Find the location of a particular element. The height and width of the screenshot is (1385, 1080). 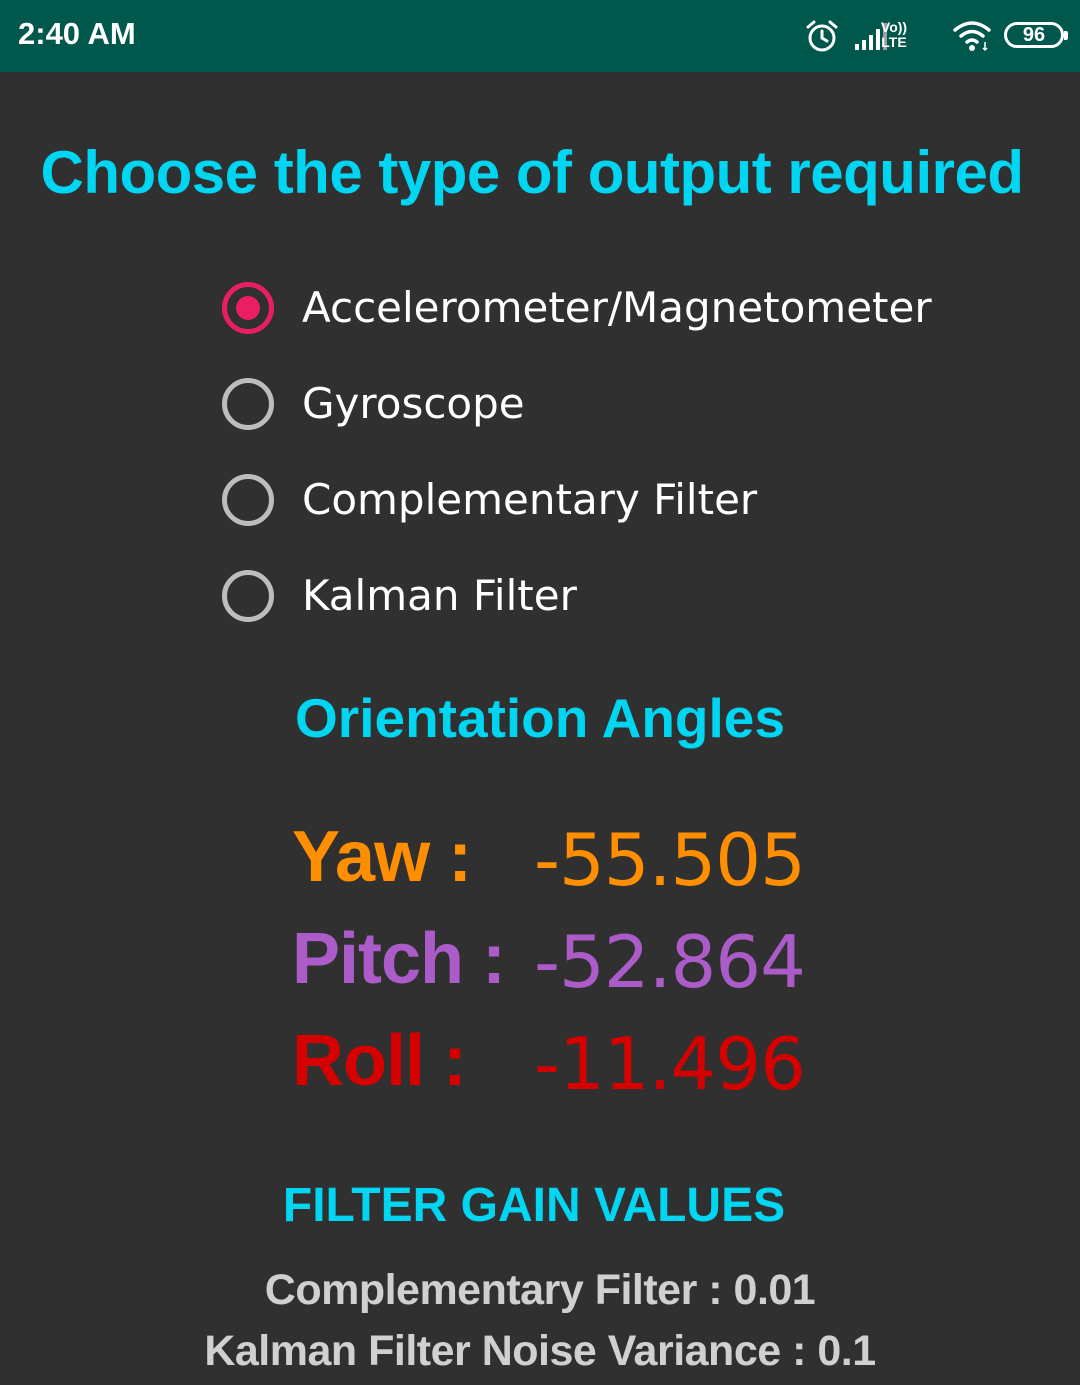

radio-label: Complementary Filter is located at coordinates (530, 499).